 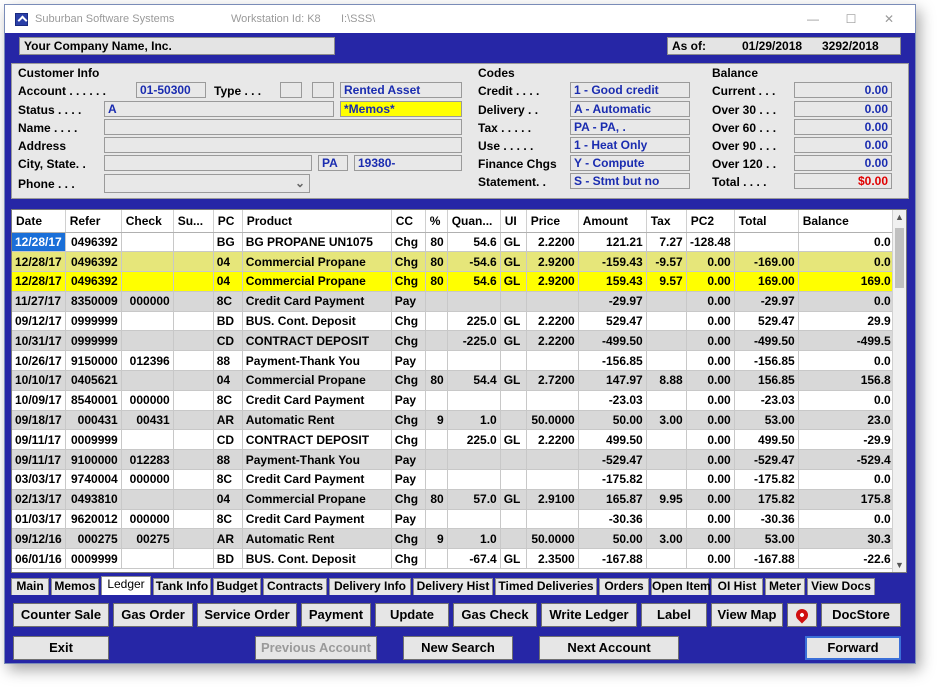 I want to click on column-header: PC, so click(x=228, y=221).